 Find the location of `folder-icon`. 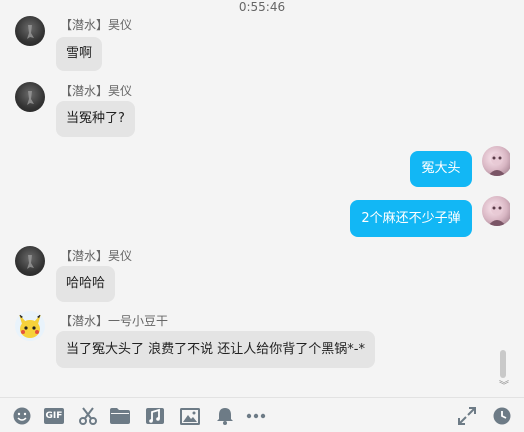

folder-icon is located at coordinates (120, 416).